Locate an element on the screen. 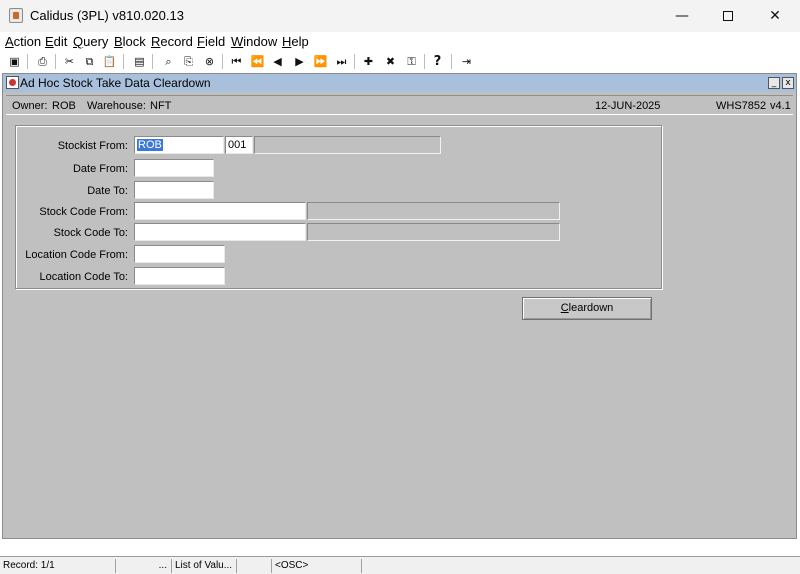  form-icon is located at coordinates (12, 82).